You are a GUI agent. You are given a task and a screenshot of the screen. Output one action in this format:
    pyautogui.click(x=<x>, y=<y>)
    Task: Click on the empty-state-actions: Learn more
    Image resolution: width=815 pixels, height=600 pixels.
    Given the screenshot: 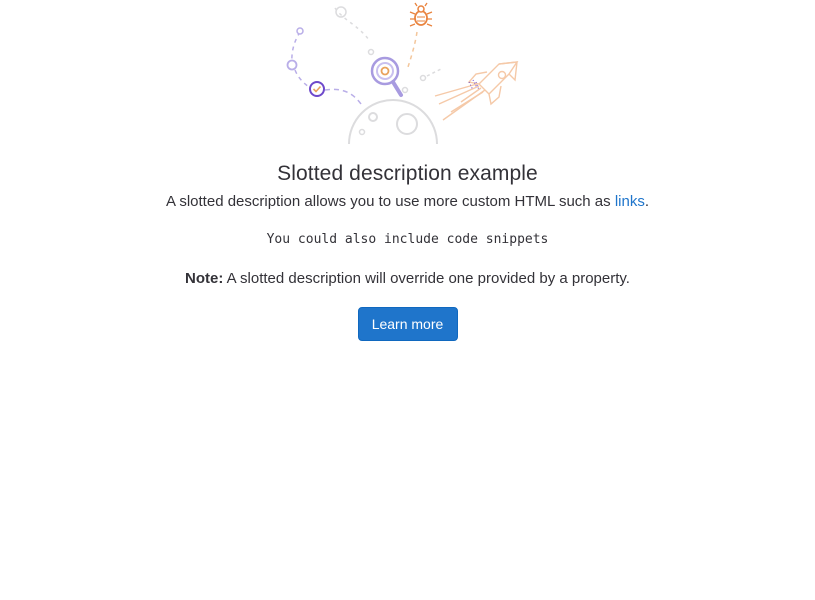 What is the action you would take?
    pyautogui.click(x=407, y=324)
    